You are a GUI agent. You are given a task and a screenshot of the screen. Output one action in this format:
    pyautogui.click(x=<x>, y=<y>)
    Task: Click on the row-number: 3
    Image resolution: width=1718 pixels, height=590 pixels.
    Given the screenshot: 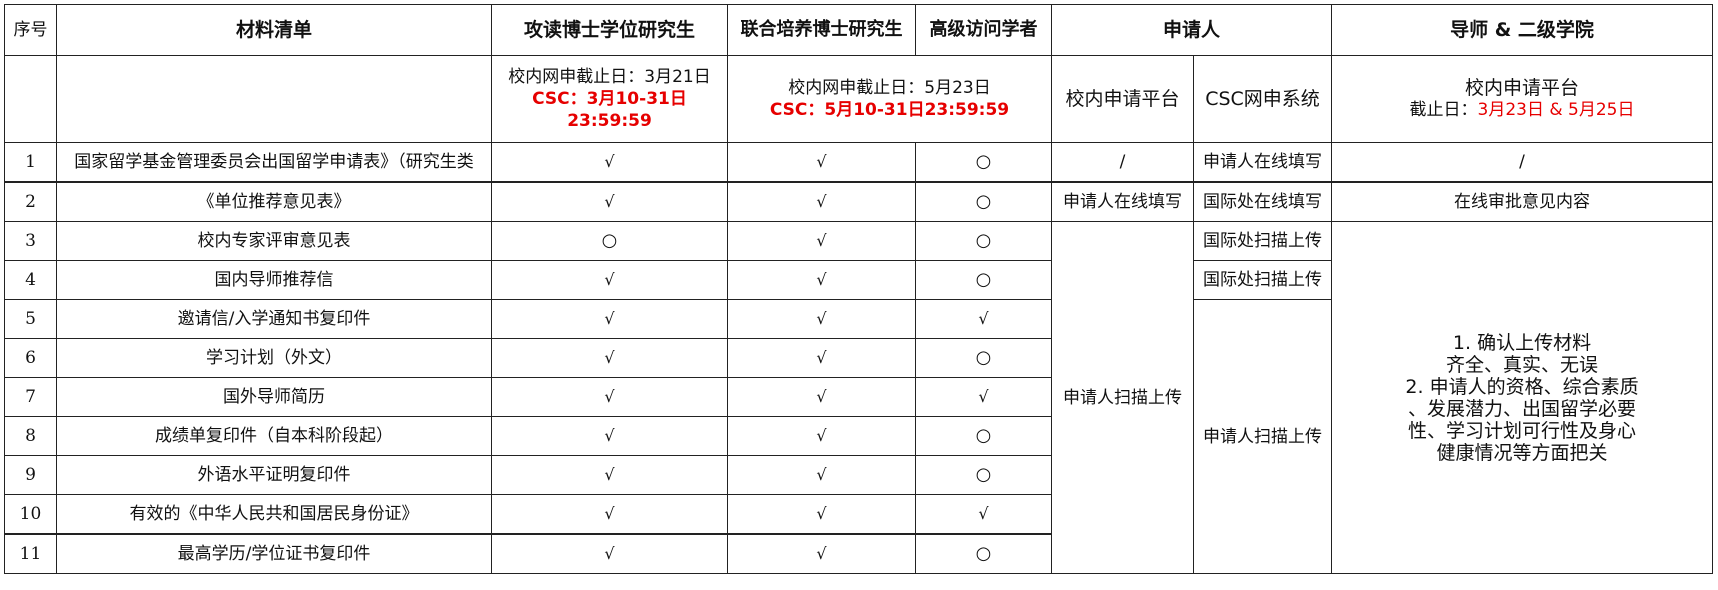 What is the action you would take?
    pyautogui.click(x=30, y=241)
    